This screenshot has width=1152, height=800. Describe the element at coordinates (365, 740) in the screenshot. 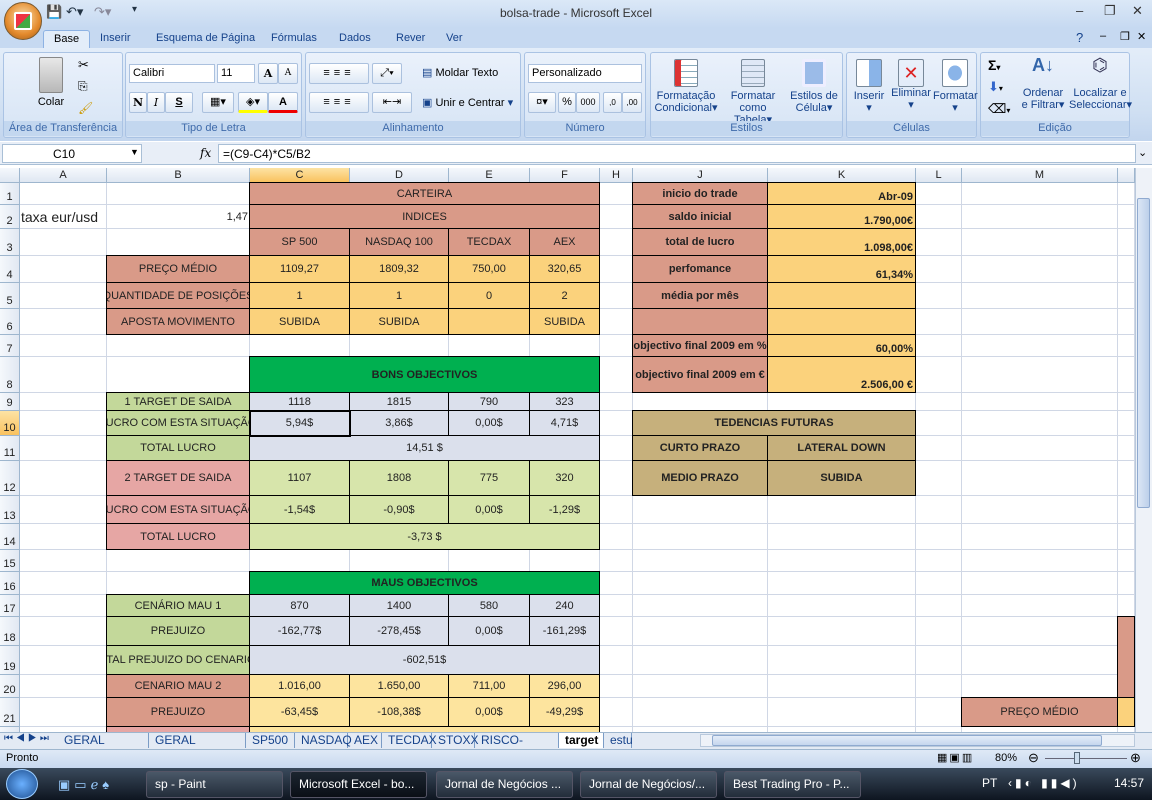

I see `sheet-tab-aex: AEX` at that location.